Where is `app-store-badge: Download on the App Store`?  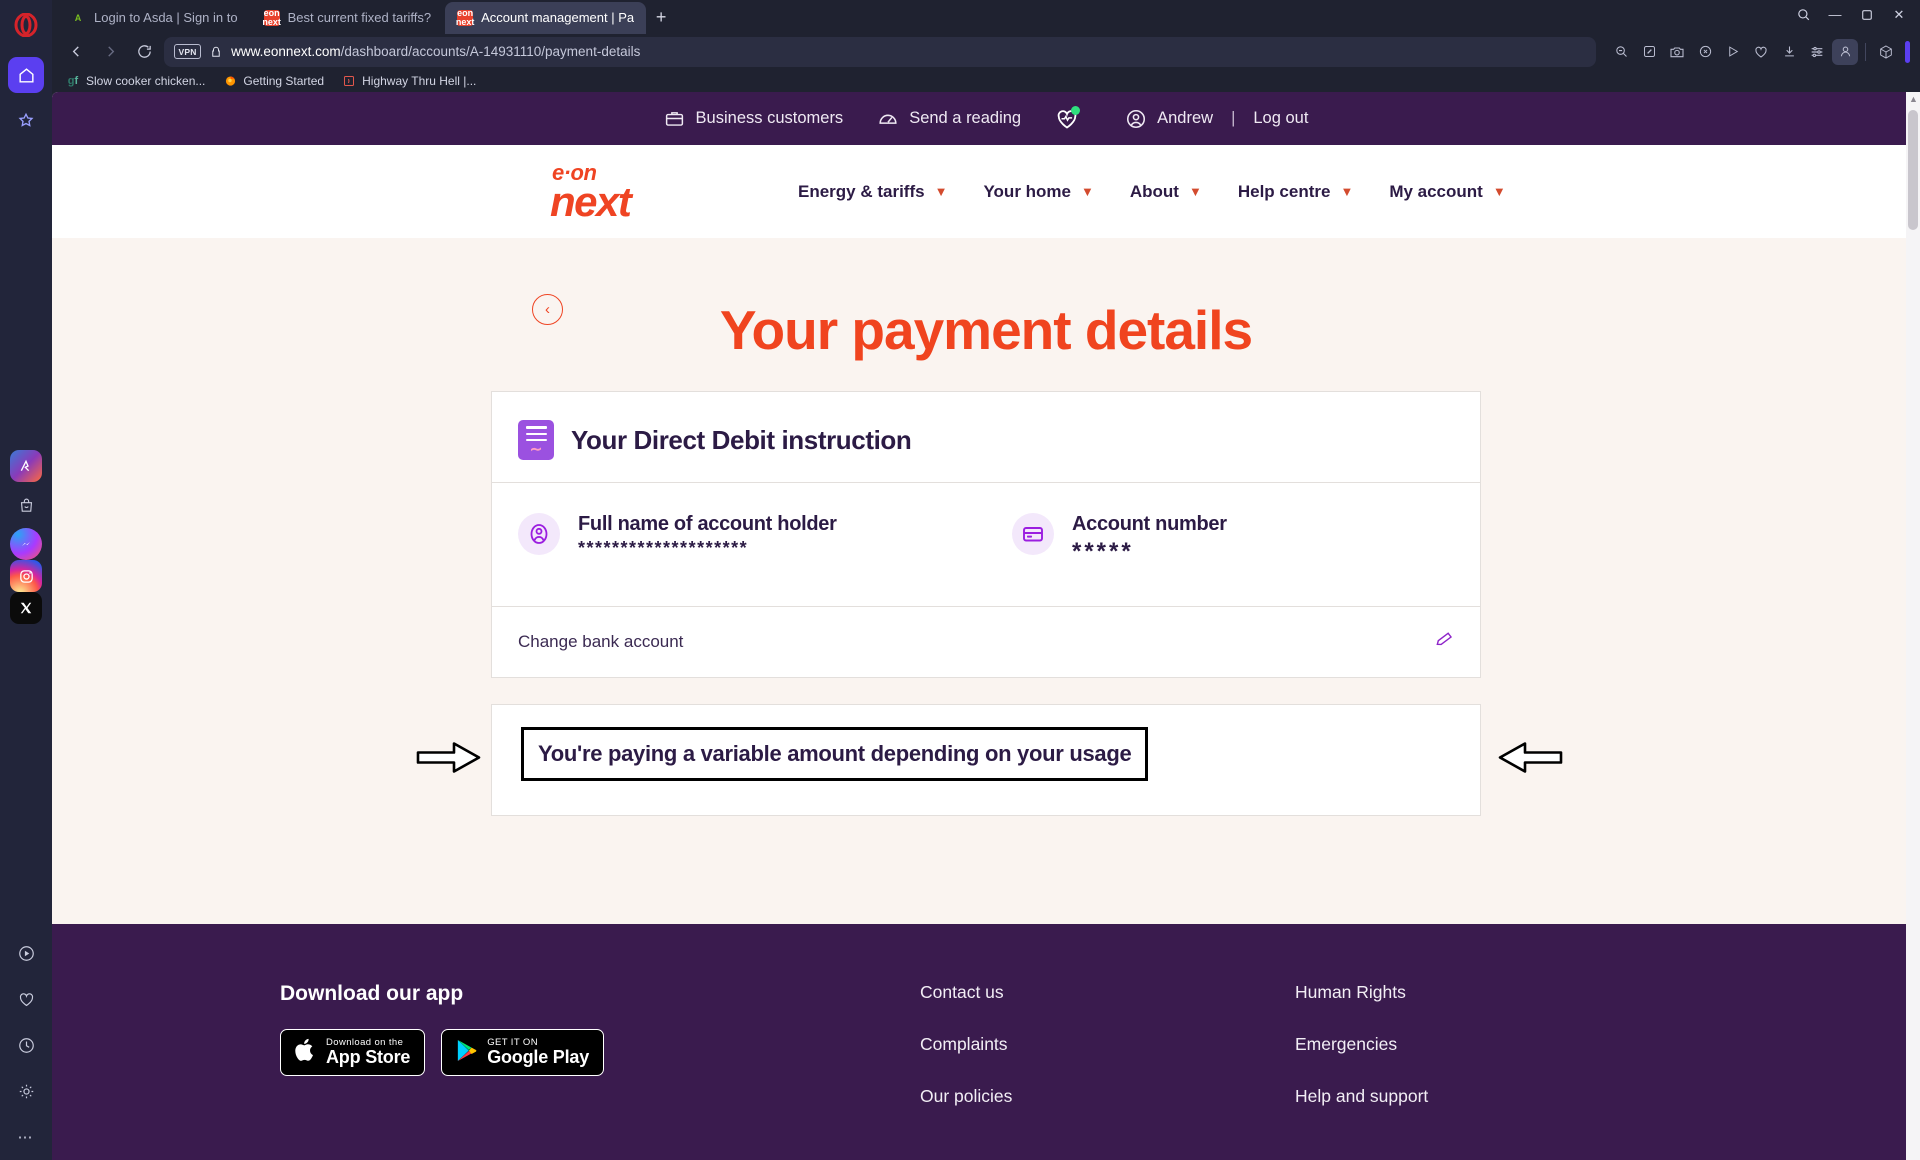
app-store-badge: Download on the App Store is located at coordinates (353, 1053).